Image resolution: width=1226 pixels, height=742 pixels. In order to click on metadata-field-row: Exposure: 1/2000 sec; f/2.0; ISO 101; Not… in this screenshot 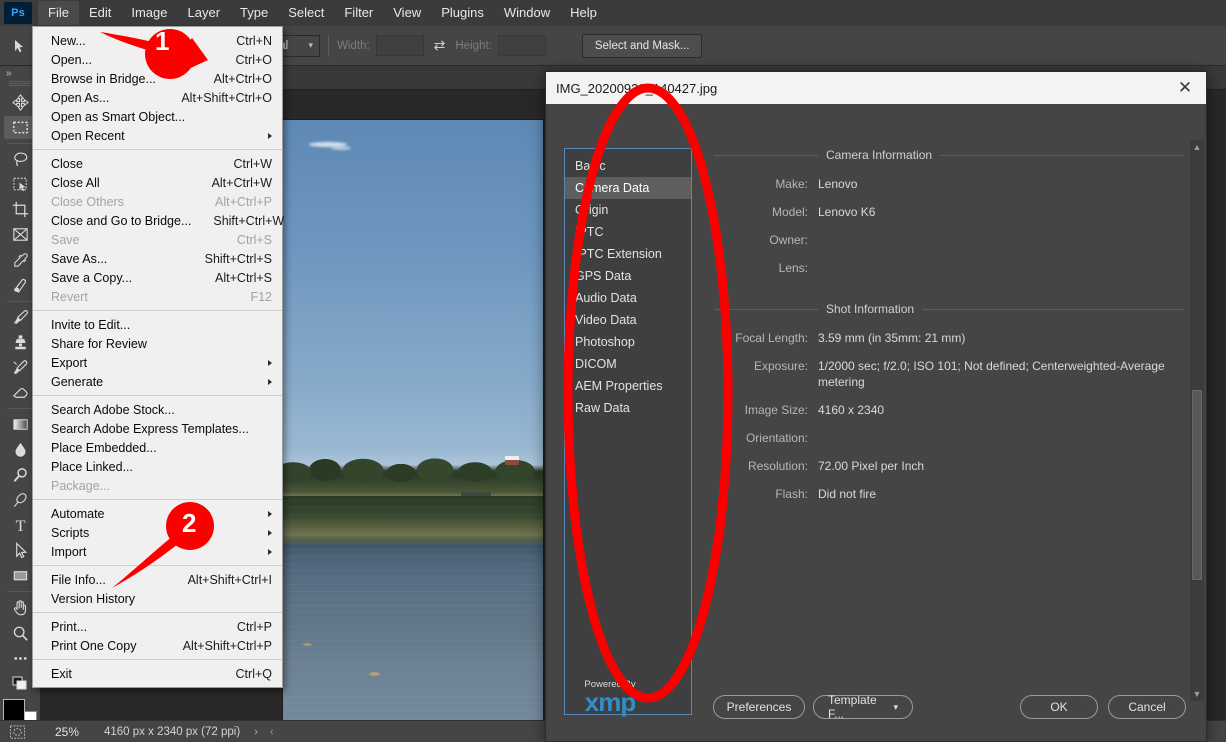, I will do `click(949, 374)`.